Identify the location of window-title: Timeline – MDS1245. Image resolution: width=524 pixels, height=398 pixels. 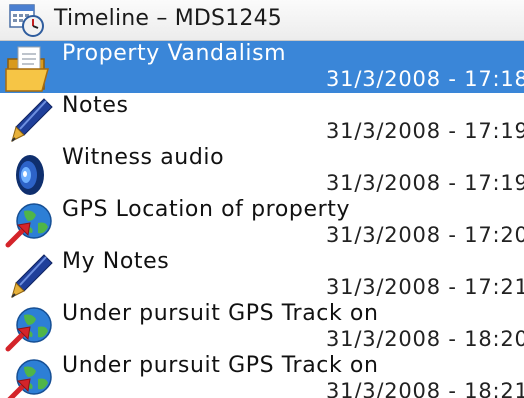
(168, 18).